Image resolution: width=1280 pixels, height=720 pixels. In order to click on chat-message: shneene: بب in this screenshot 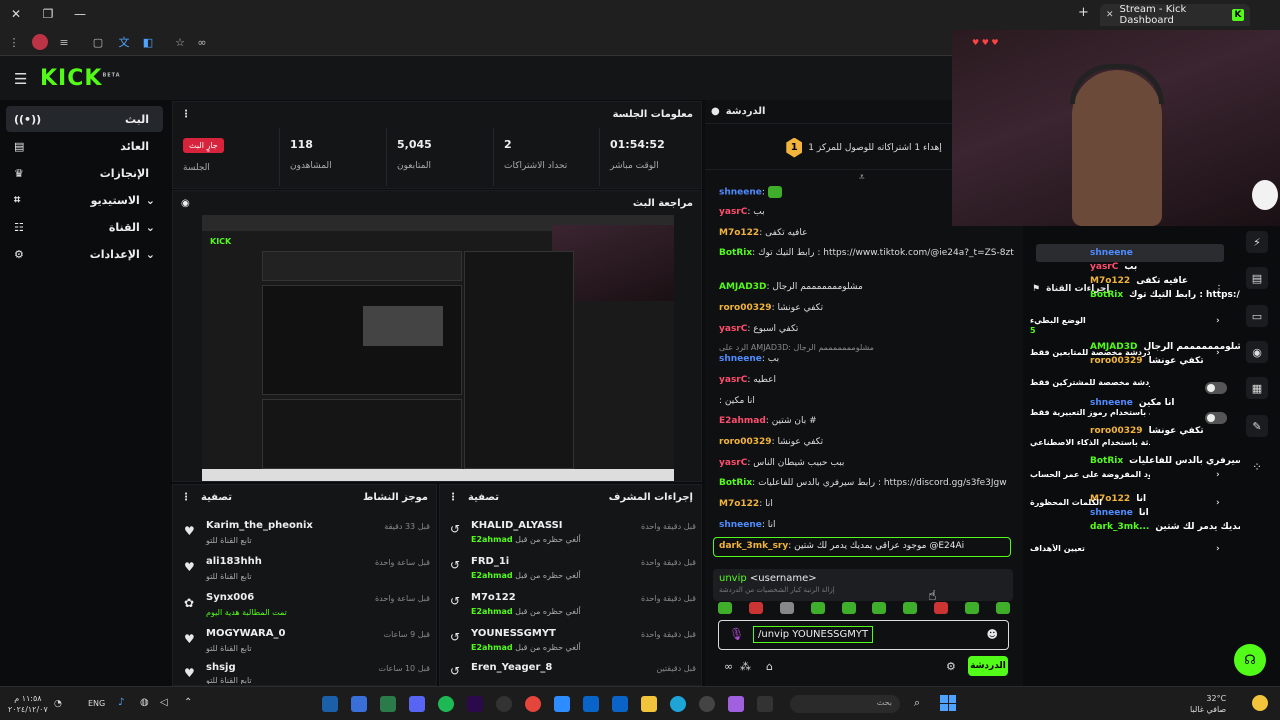, I will do `click(866, 359)`.